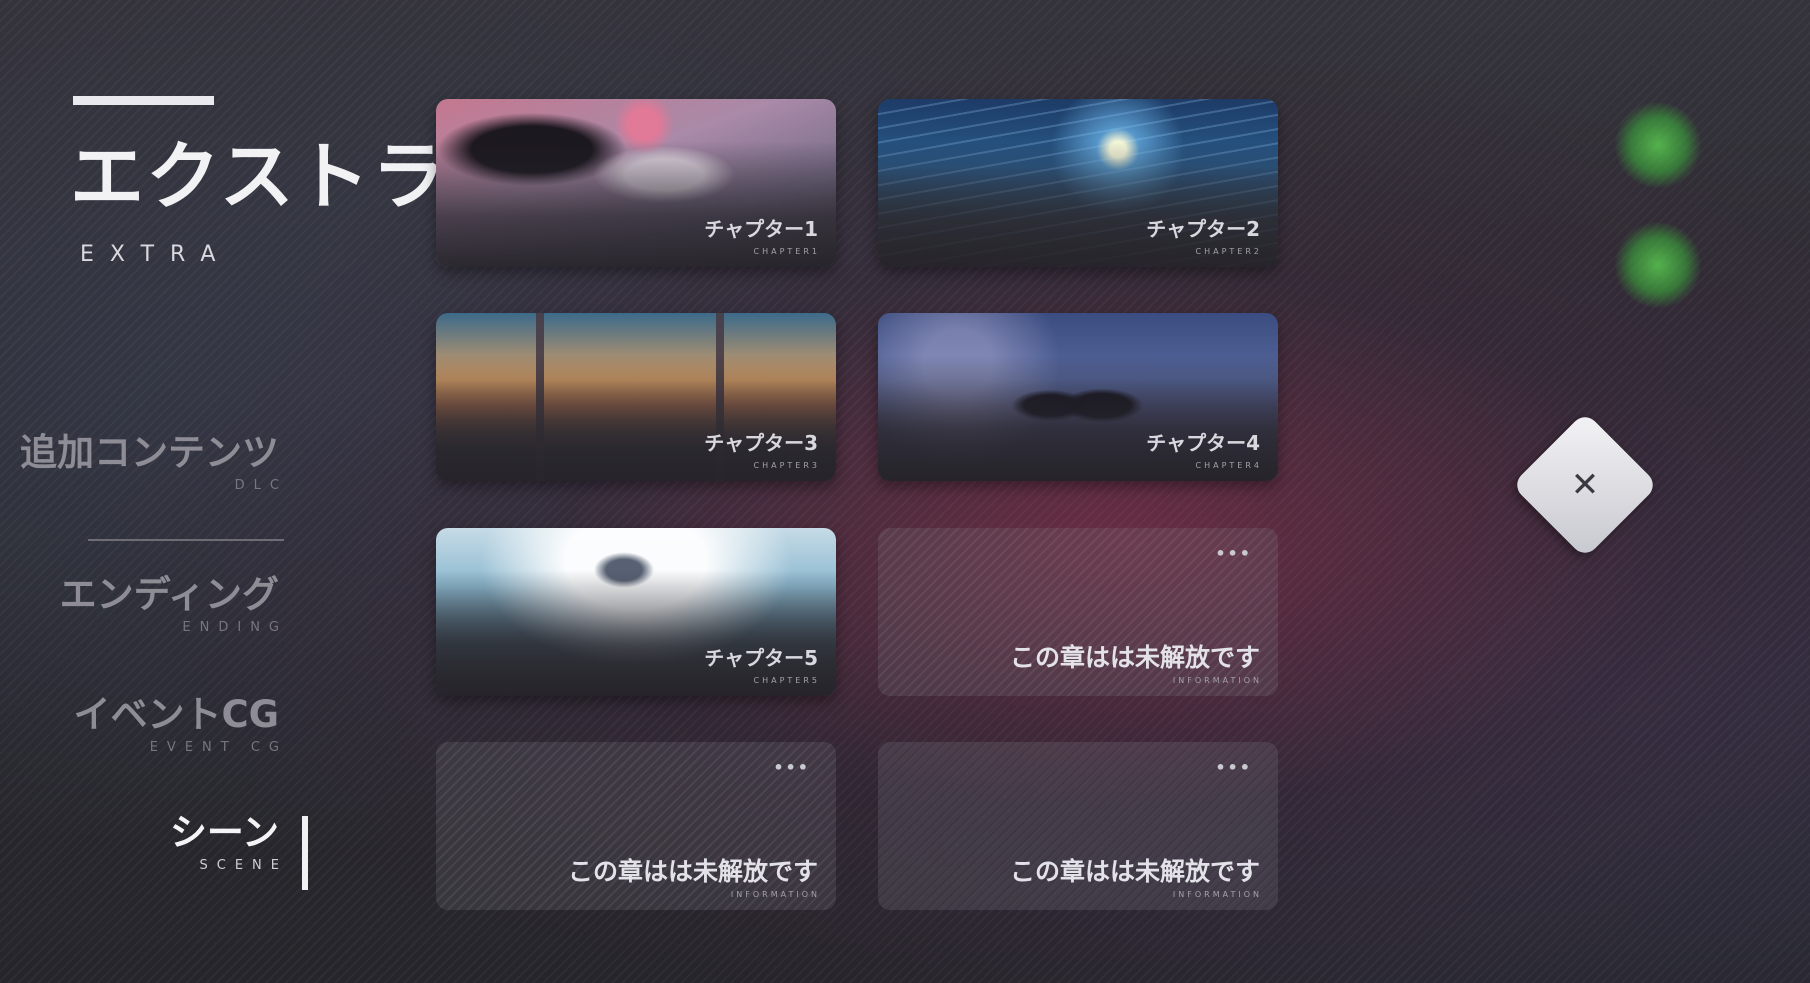 Image resolution: width=1810 pixels, height=983 pixels. Describe the element at coordinates (761, 229) in the screenshot. I see `card-title: チャプター1` at that location.